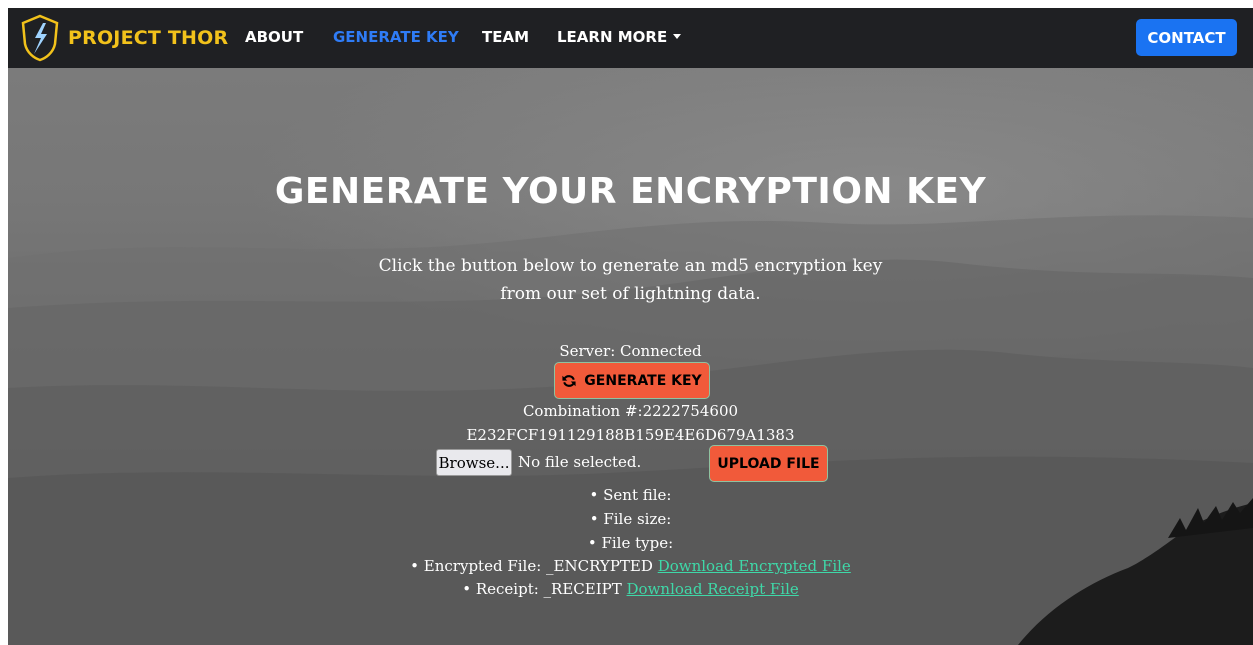 The width and height of the screenshot is (1253, 645). Describe the element at coordinates (40, 38) in the screenshot. I see `thor-shield-logo-icon` at that location.